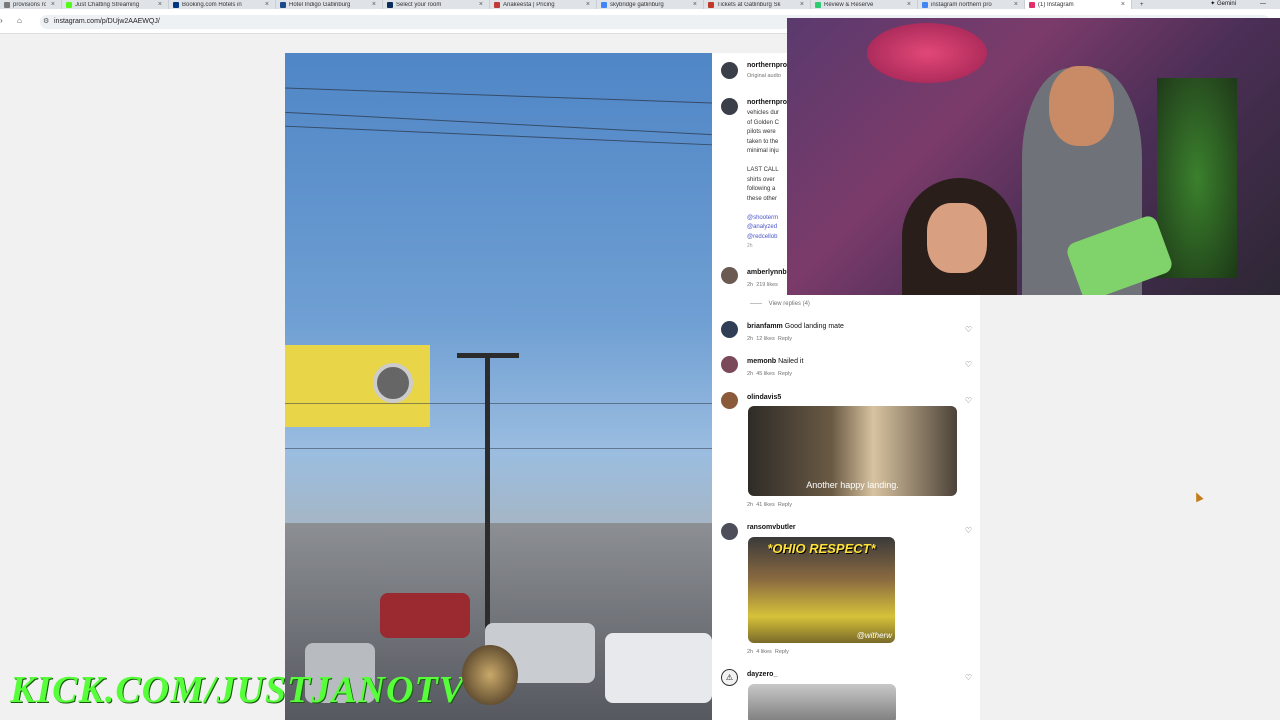  I want to click on caption-avatar, so click(729, 106).